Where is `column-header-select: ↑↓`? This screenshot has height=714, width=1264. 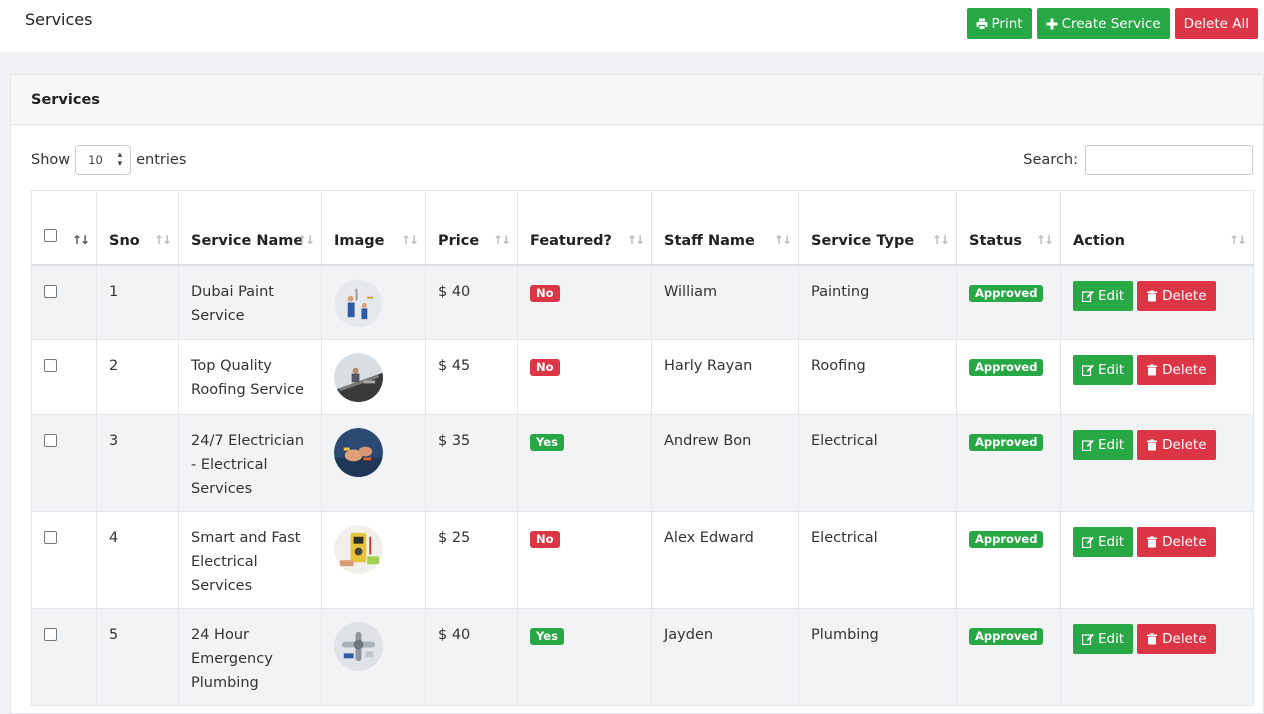 column-header-select: ↑↓ is located at coordinates (64, 227).